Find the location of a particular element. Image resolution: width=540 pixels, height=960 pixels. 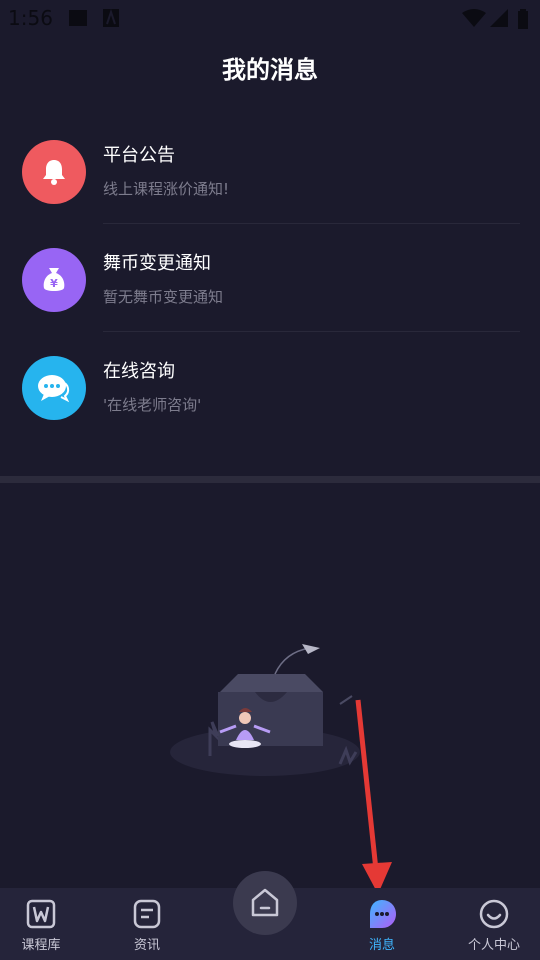

app-notification-icon is located at coordinates (111, 18).